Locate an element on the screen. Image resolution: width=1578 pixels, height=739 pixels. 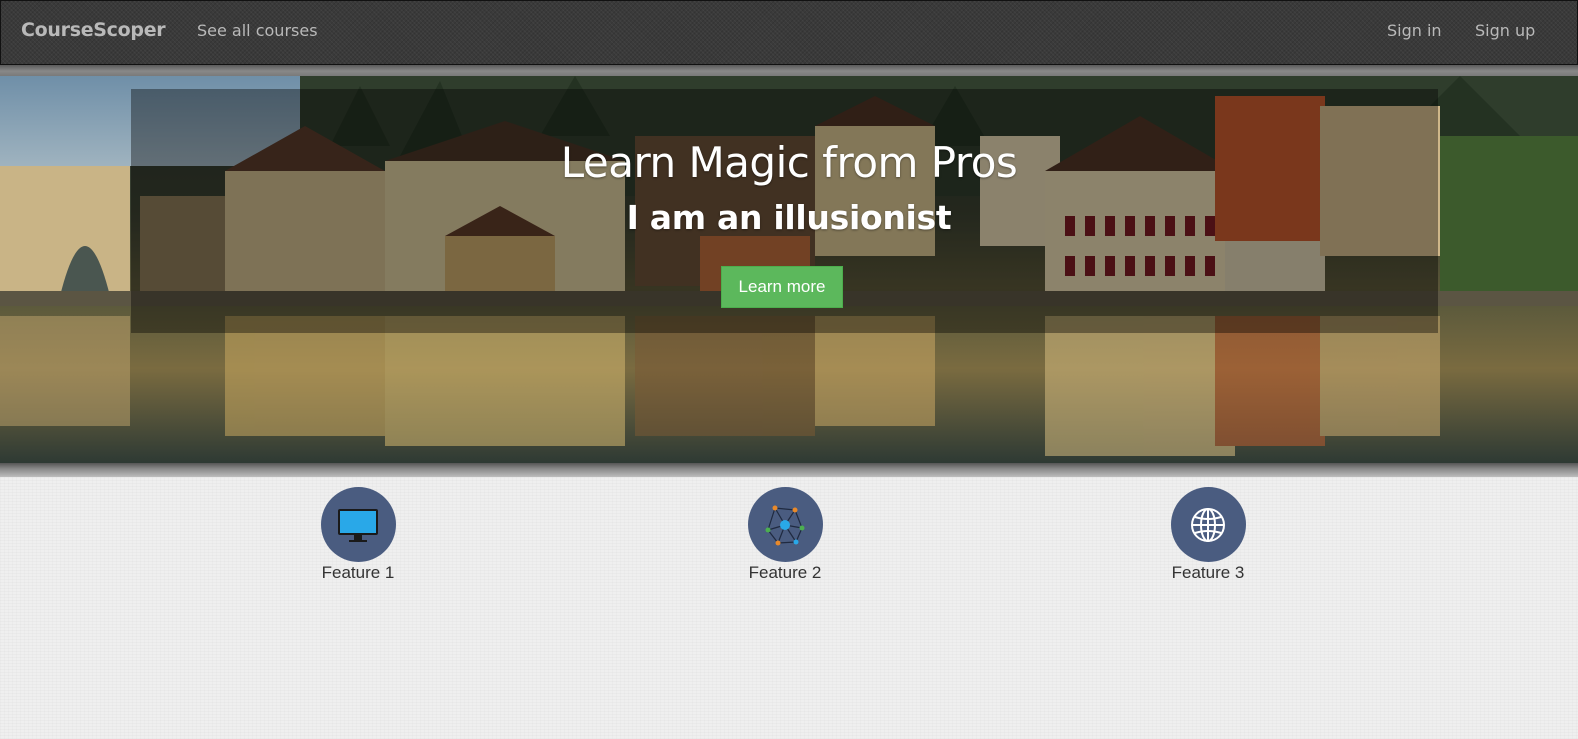
feature-2-circle is located at coordinates (785, 524).